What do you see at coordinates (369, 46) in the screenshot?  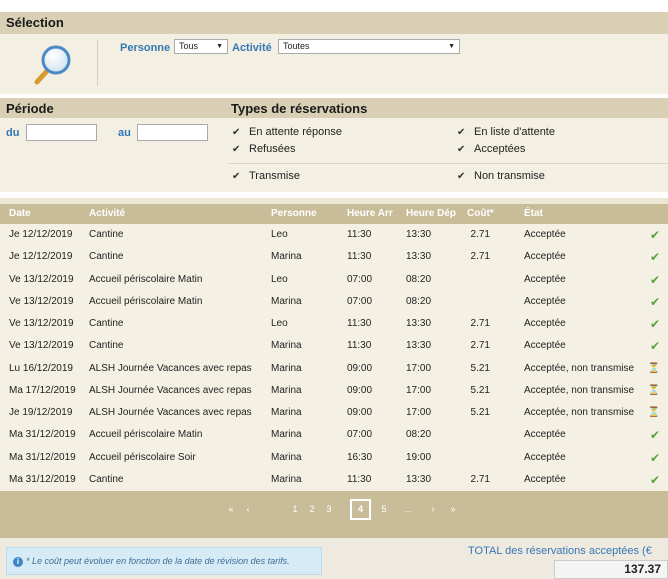 I see `activite-select: Toutes ▼` at bounding box center [369, 46].